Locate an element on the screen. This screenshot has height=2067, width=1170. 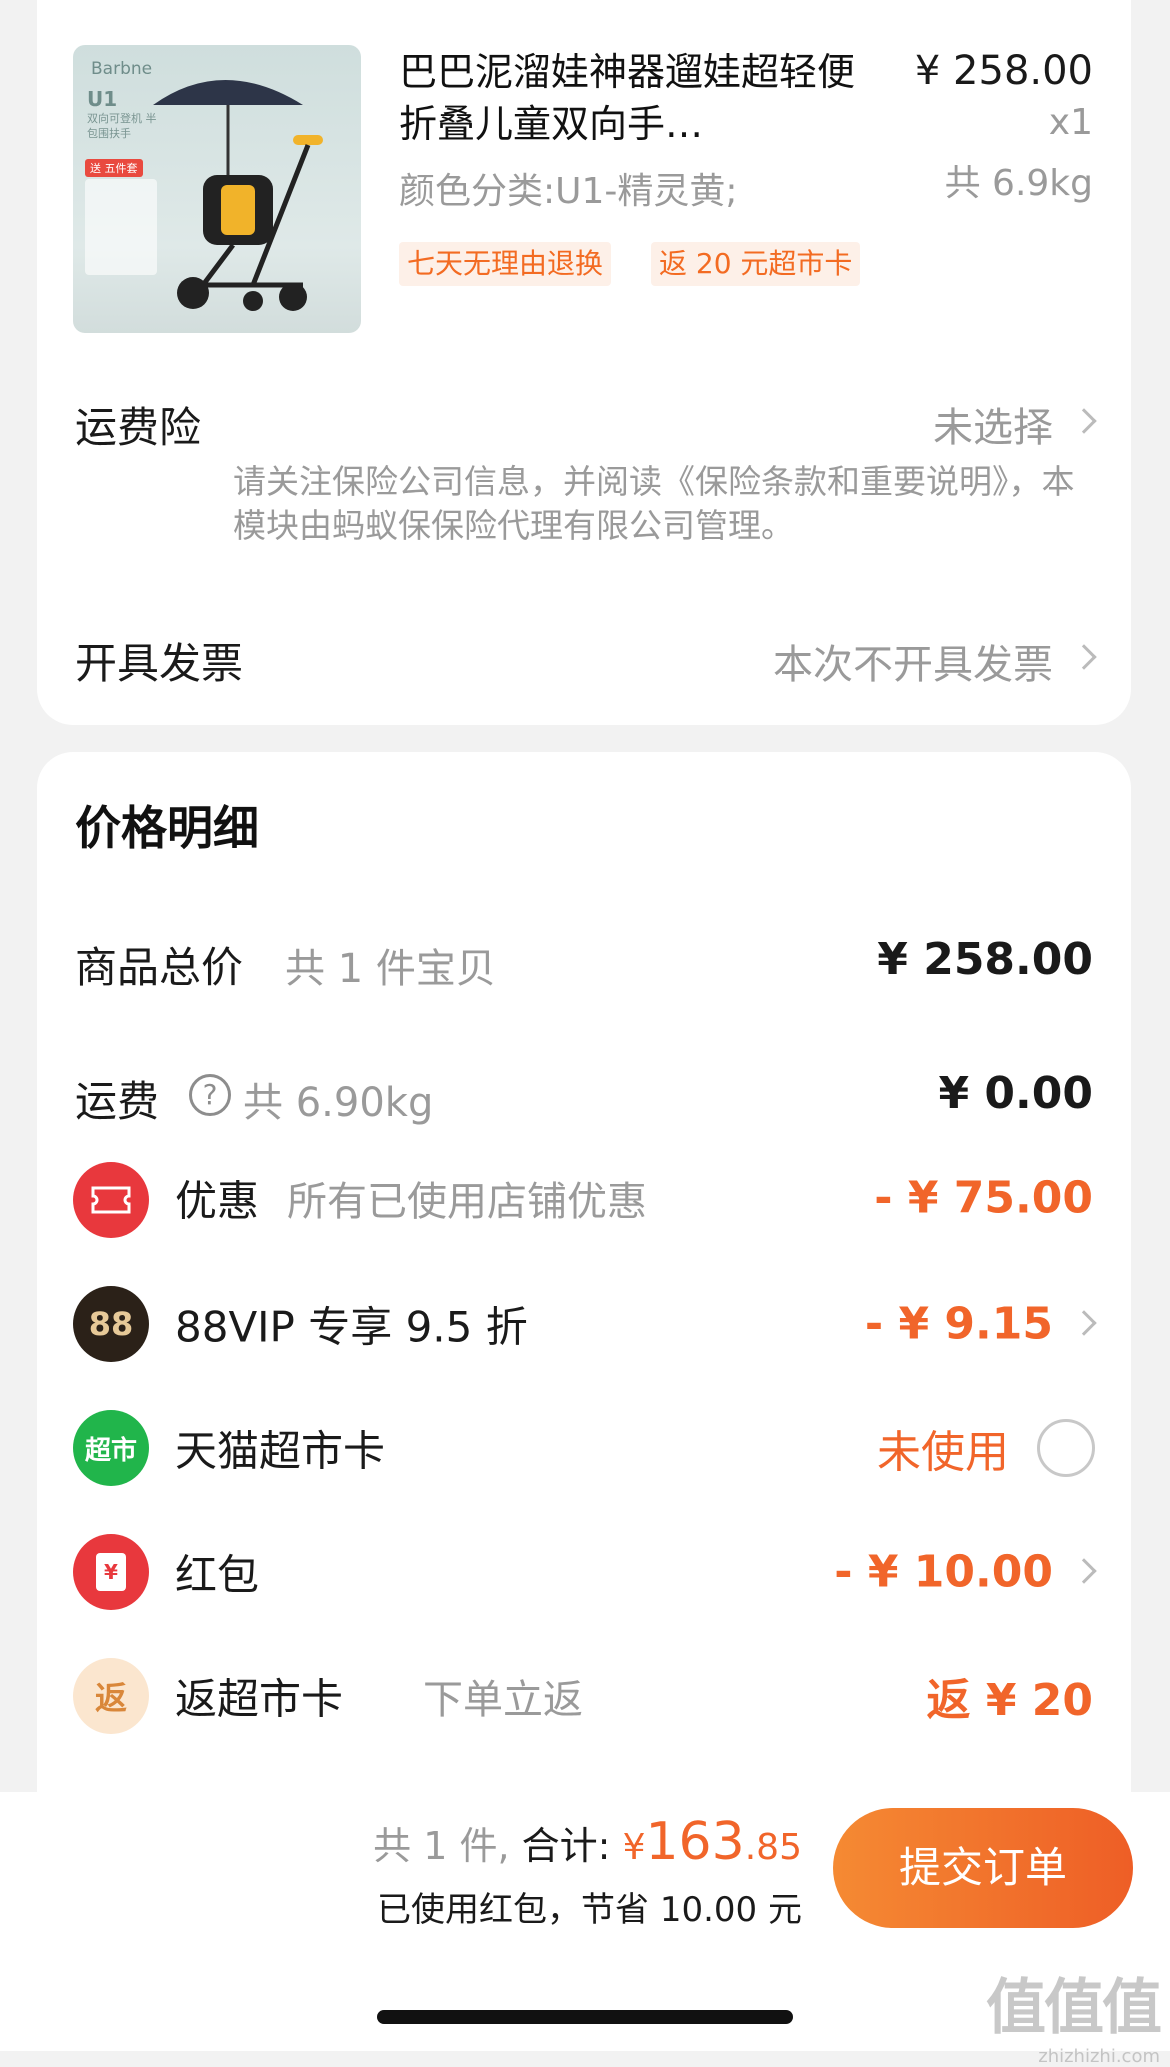
goods-total-label: 商品总价 is located at coordinates (159, 967).